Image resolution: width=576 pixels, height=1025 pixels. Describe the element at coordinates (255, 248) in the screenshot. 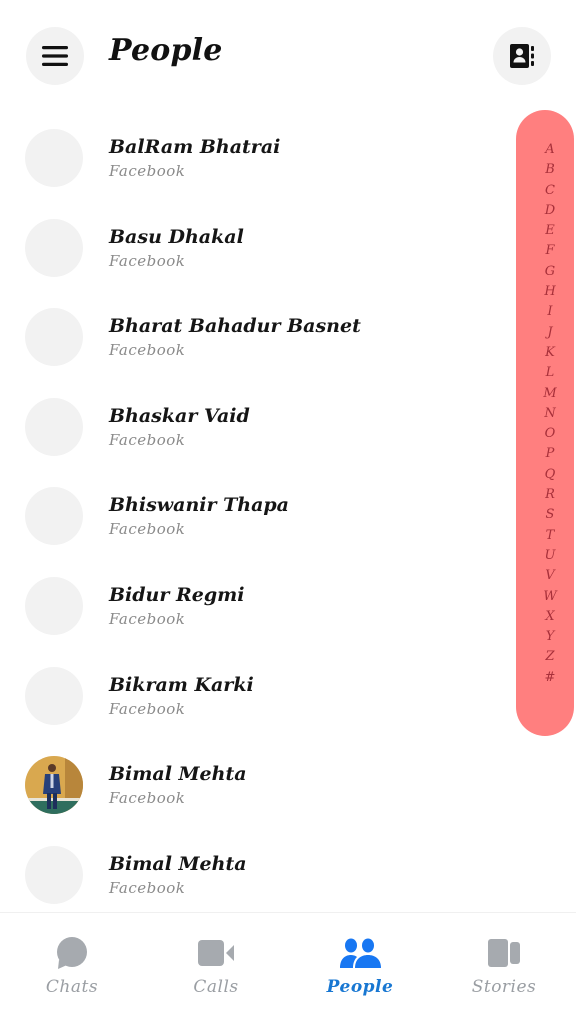

I see `contact-row: Basu Dhakal Facebook` at that location.